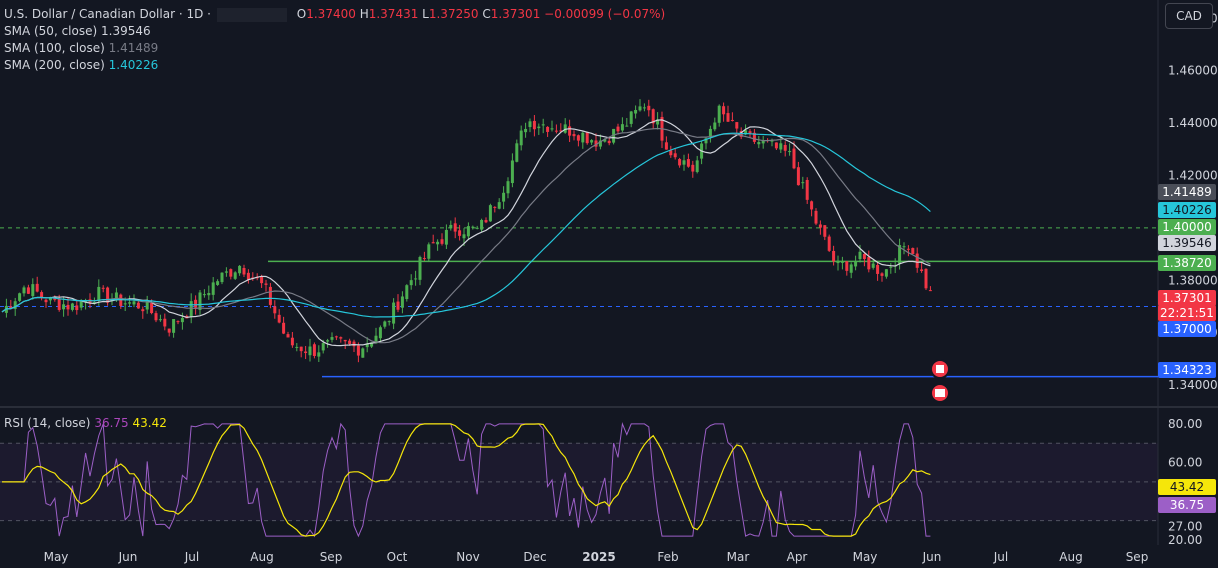 Image resolution: width=1218 pixels, height=568 pixels. I want to click on rsi-legend: RSI (14, close) 36.75 43.42, so click(85, 423).